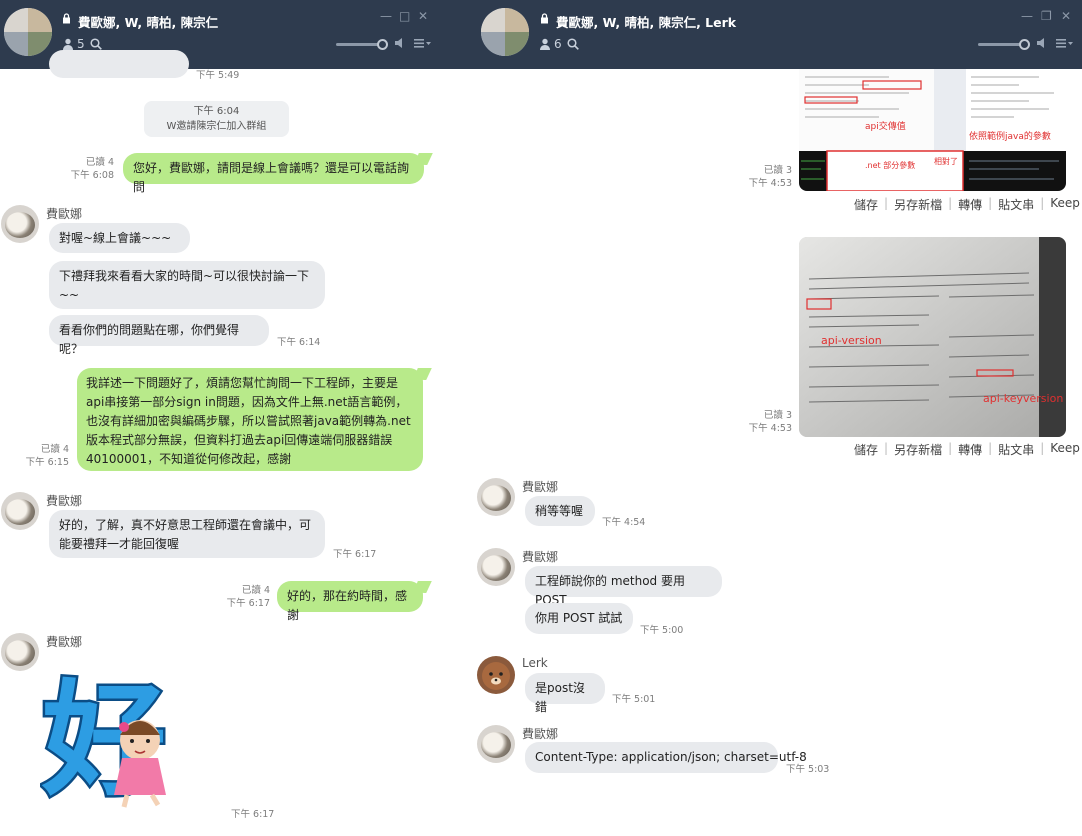 This screenshot has width=1082, height=836. What do you see at coordinates (119, 64) in the screenshot?
I see `message-bubble-partial` at bounding box center [119, 64].